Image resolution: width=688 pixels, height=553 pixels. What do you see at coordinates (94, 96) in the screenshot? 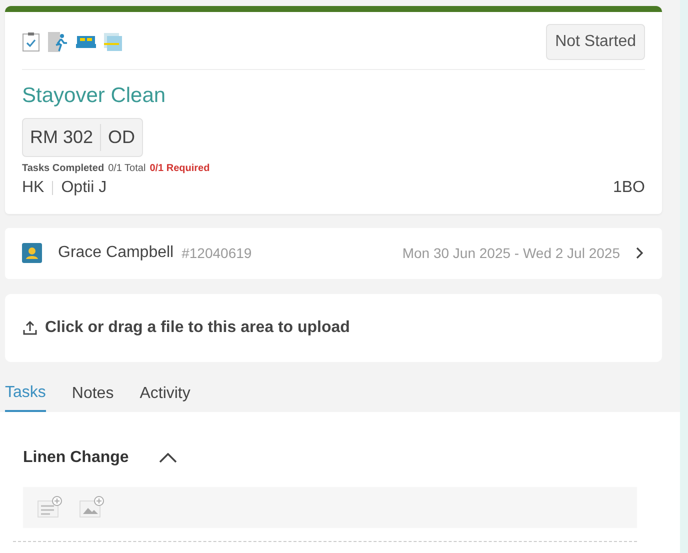
I see `job-title: Stayover Clean` at bounding box center [94, 96].